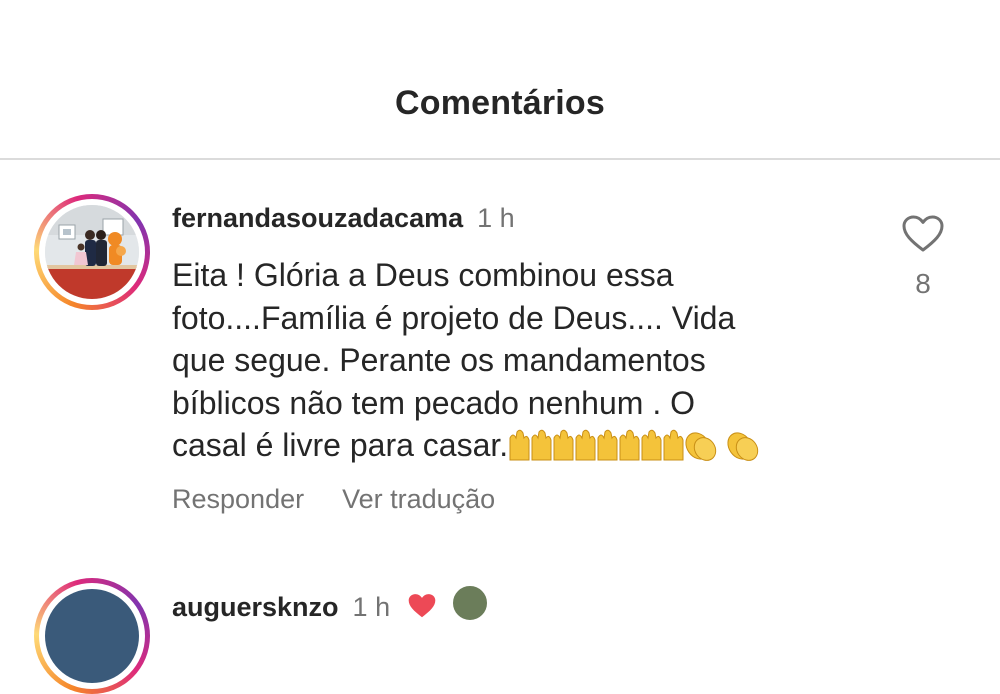 The width and height of the screenshot is (1000, 694). I want to click on like-count: 8, so click(923, 283).